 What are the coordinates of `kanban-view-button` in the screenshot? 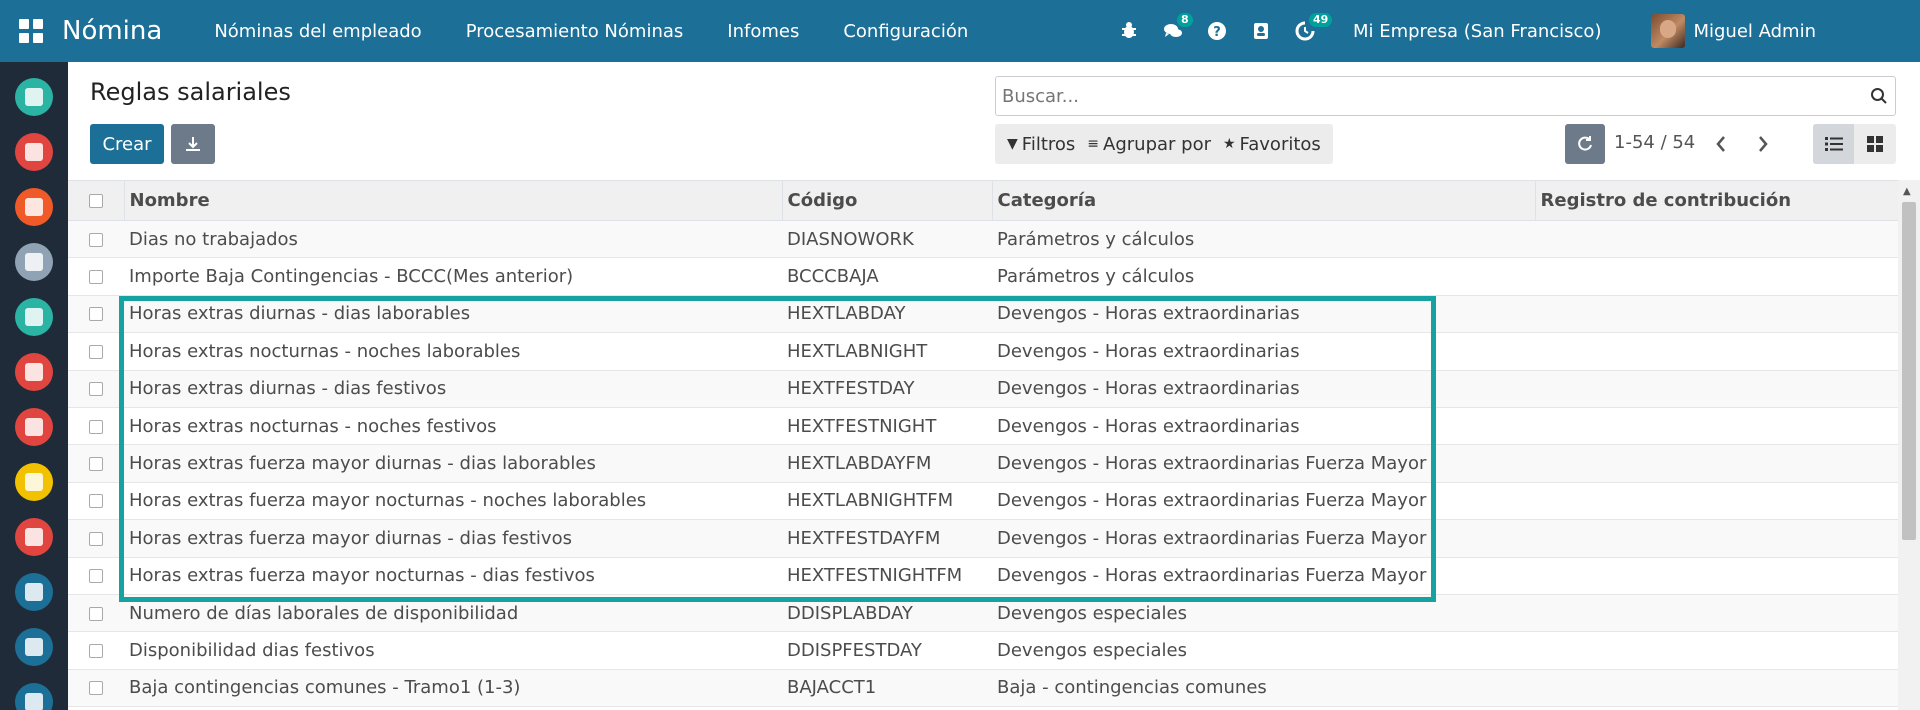 It's located at (1874, 144).